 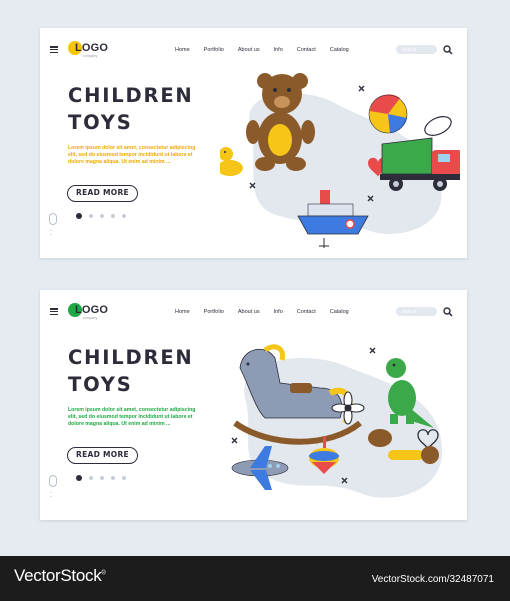 What do you see at coordinates (388, 114) in the screenshot?
I see `beach-ball-icon` at bounding box center [388, 114].